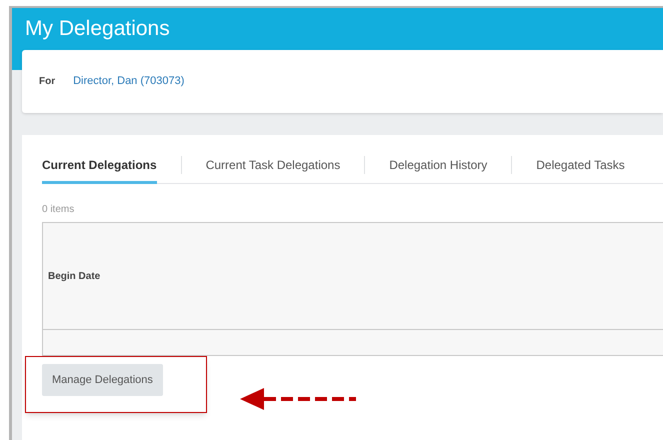 This screenshot has height=440, width=663. What do you see at coordinates (47, 82) in the screenshot?
I see `for-label: For` at bounding box center [47, 82].